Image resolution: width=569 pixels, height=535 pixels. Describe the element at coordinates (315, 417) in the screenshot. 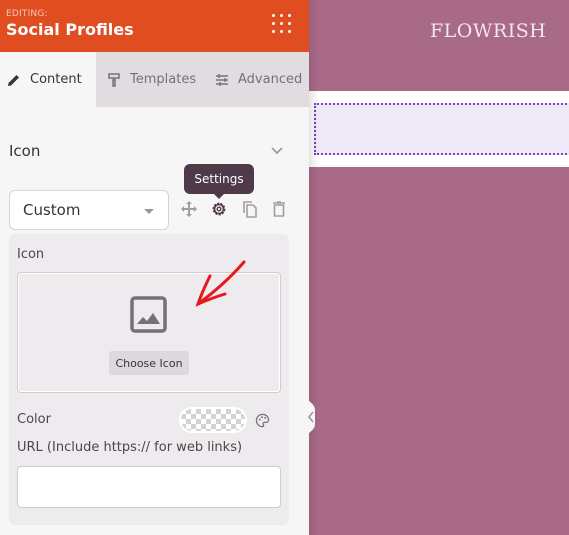

I see `collapse-panel-handle` at that location.